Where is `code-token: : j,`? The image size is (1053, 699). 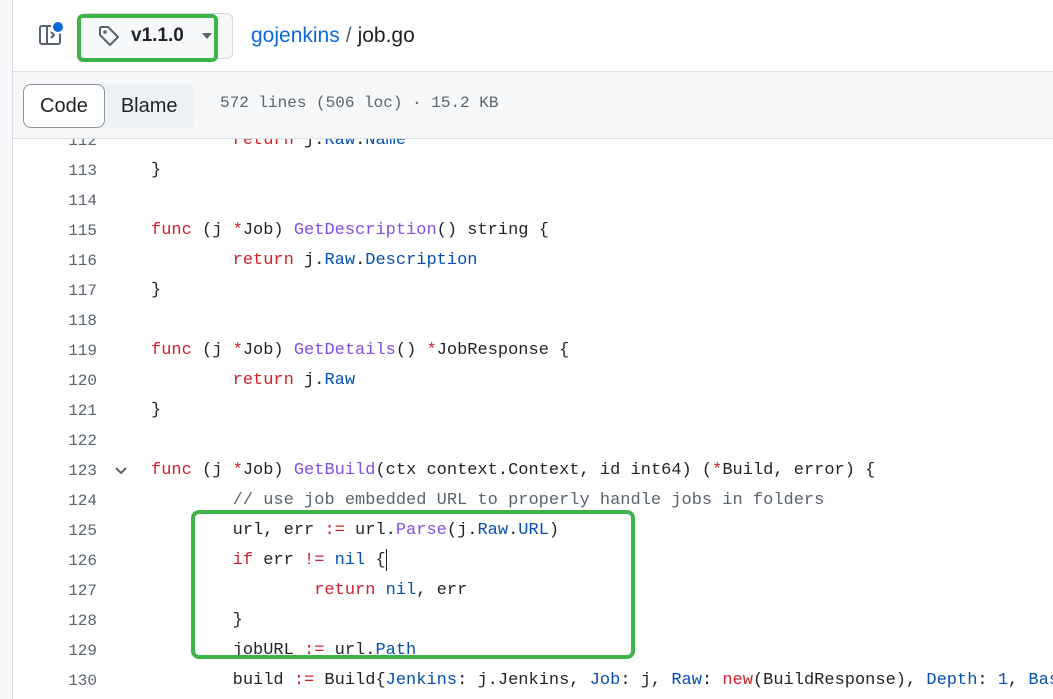 code-token: : j, is located at coordinates (646, 680).